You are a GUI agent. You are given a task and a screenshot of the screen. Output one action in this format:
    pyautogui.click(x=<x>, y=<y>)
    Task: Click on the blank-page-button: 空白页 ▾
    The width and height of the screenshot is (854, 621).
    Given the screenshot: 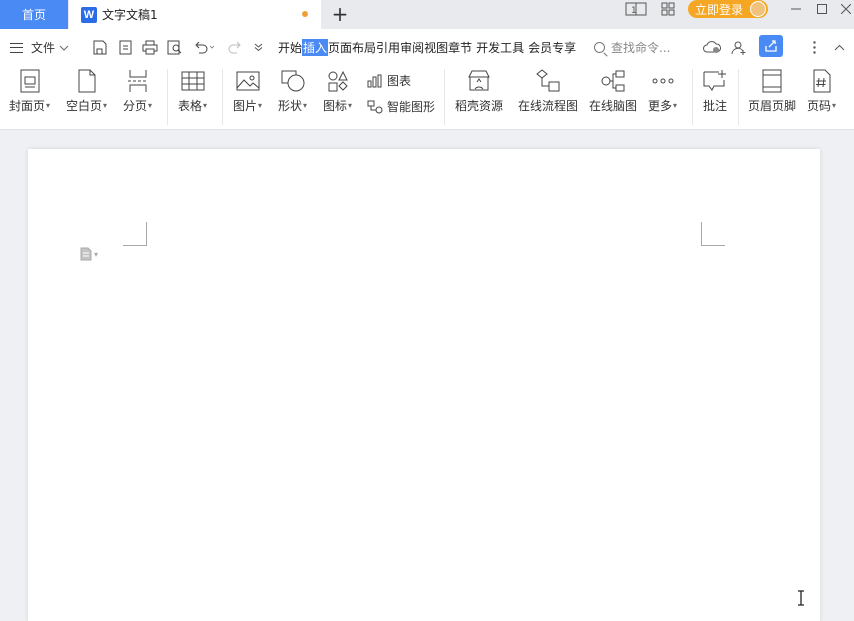 What is the action you would take?
    pyautogui.click(x=86, y=91)
    